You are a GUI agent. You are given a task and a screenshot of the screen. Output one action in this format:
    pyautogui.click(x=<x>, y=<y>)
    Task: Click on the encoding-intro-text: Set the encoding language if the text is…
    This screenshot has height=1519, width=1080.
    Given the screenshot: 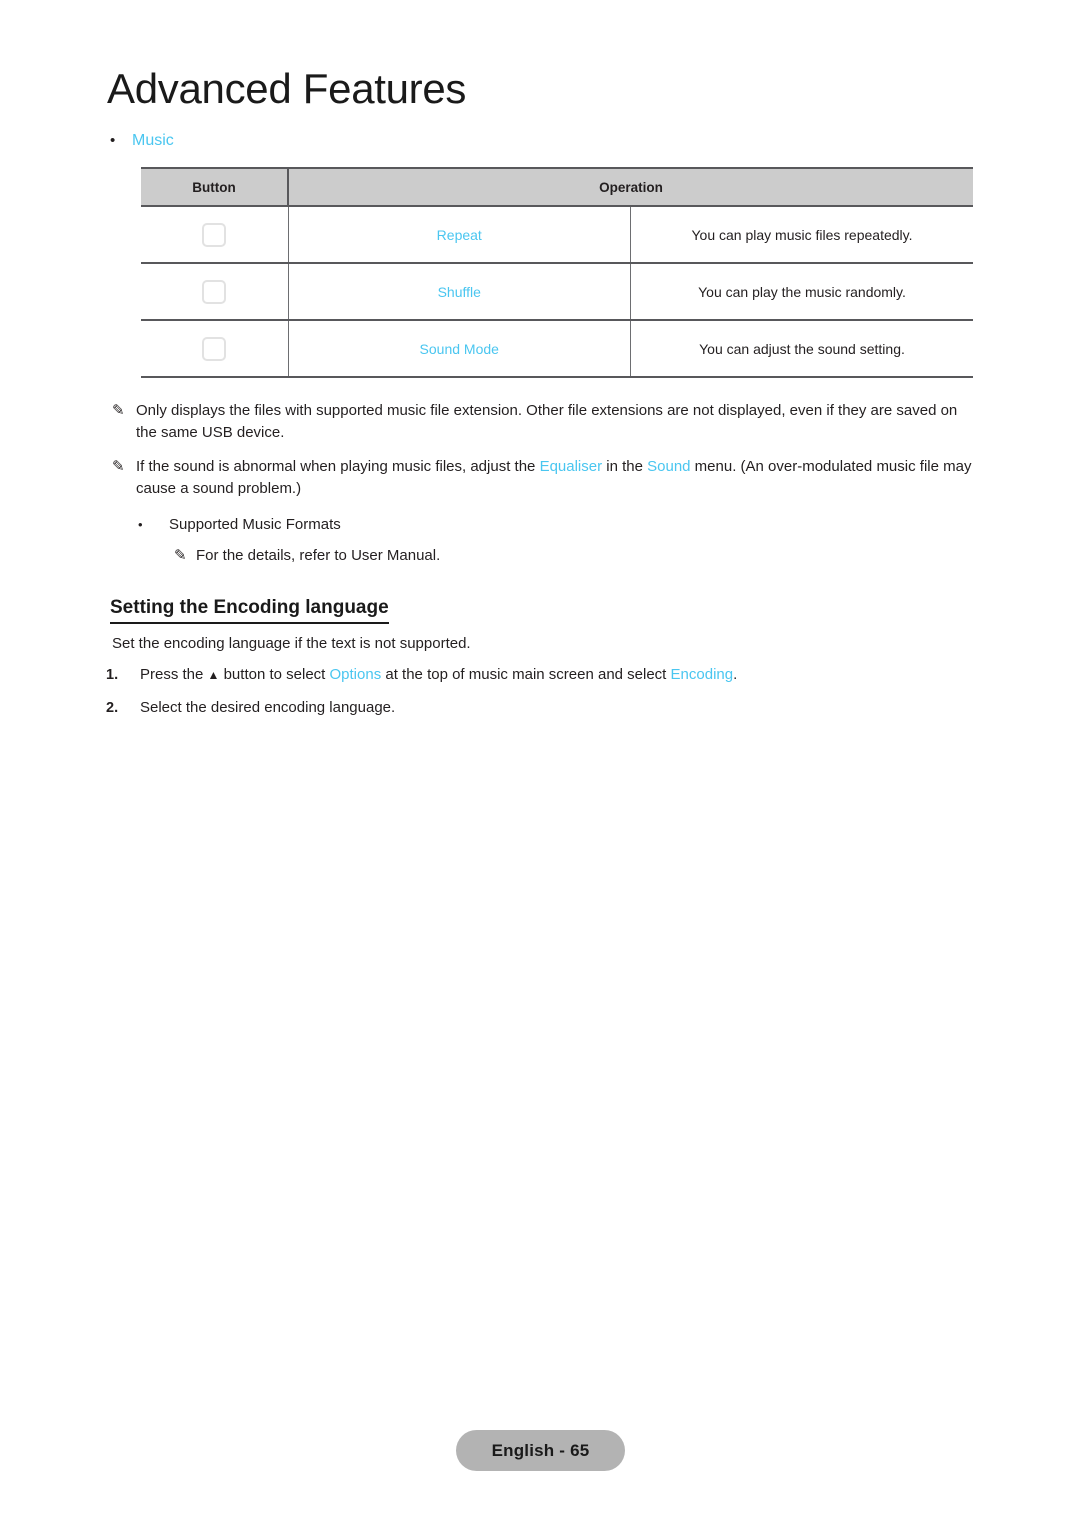 What is the action you would take?
    pyautogui.click(x=291, y=643)
    